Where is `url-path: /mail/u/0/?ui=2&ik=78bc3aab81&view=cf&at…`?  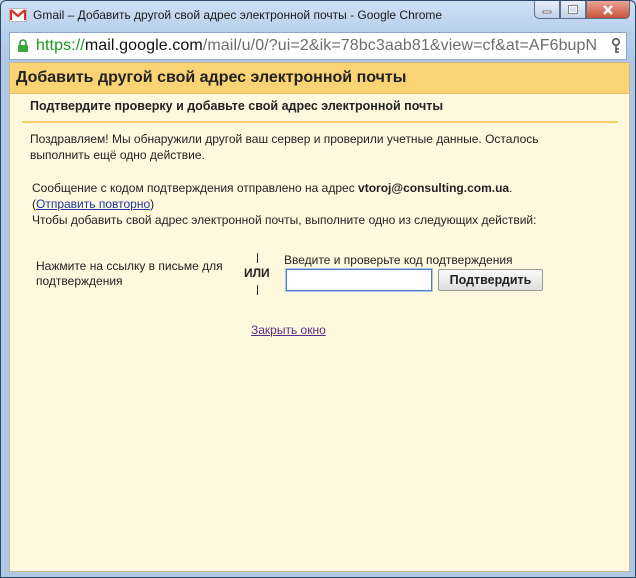
url-path: /mail/u/0/?ui=2&ik=78bc3aab81&view=cf&at… is located at coordinates (400, 45).